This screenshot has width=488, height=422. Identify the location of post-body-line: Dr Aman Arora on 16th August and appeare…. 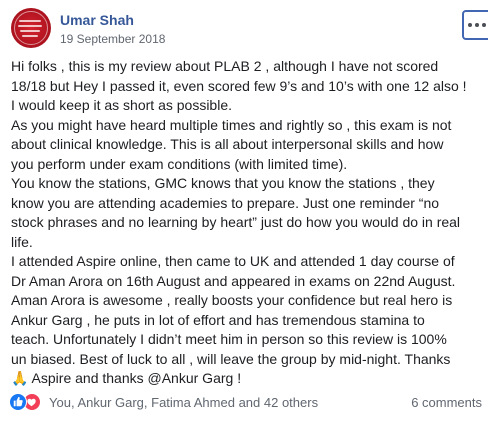
(233, 280).